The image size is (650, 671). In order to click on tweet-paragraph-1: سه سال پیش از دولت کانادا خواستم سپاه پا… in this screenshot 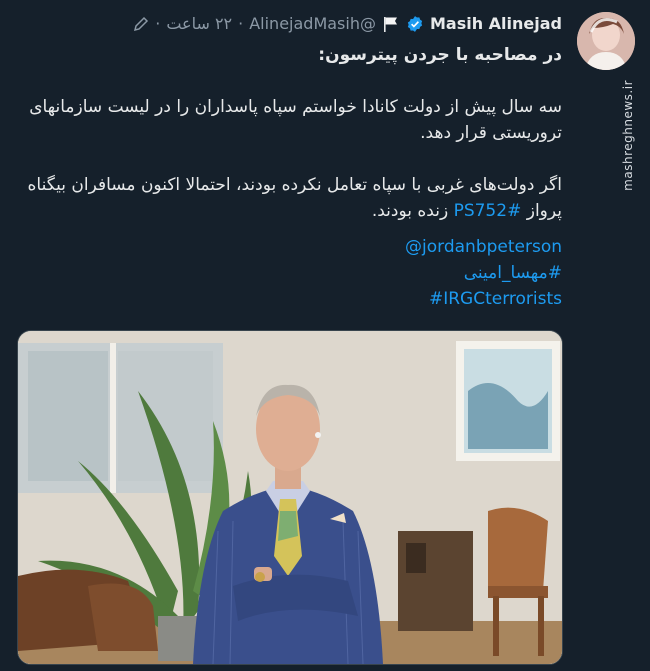, I will do `click(295, 120)`.